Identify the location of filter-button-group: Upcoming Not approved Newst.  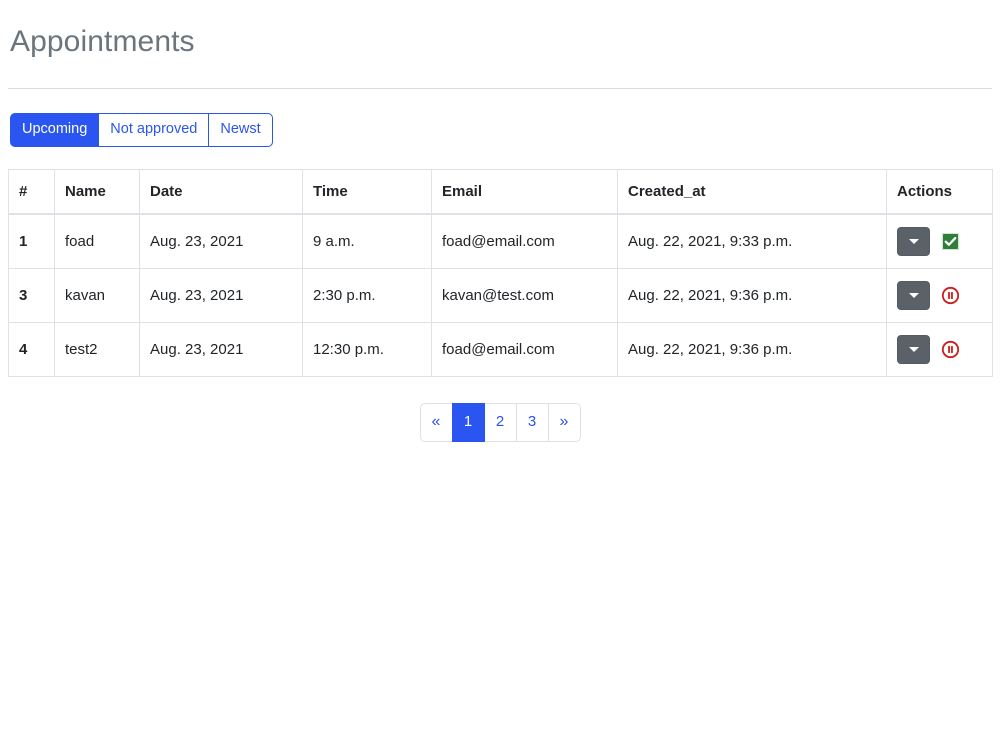
(141, 130).